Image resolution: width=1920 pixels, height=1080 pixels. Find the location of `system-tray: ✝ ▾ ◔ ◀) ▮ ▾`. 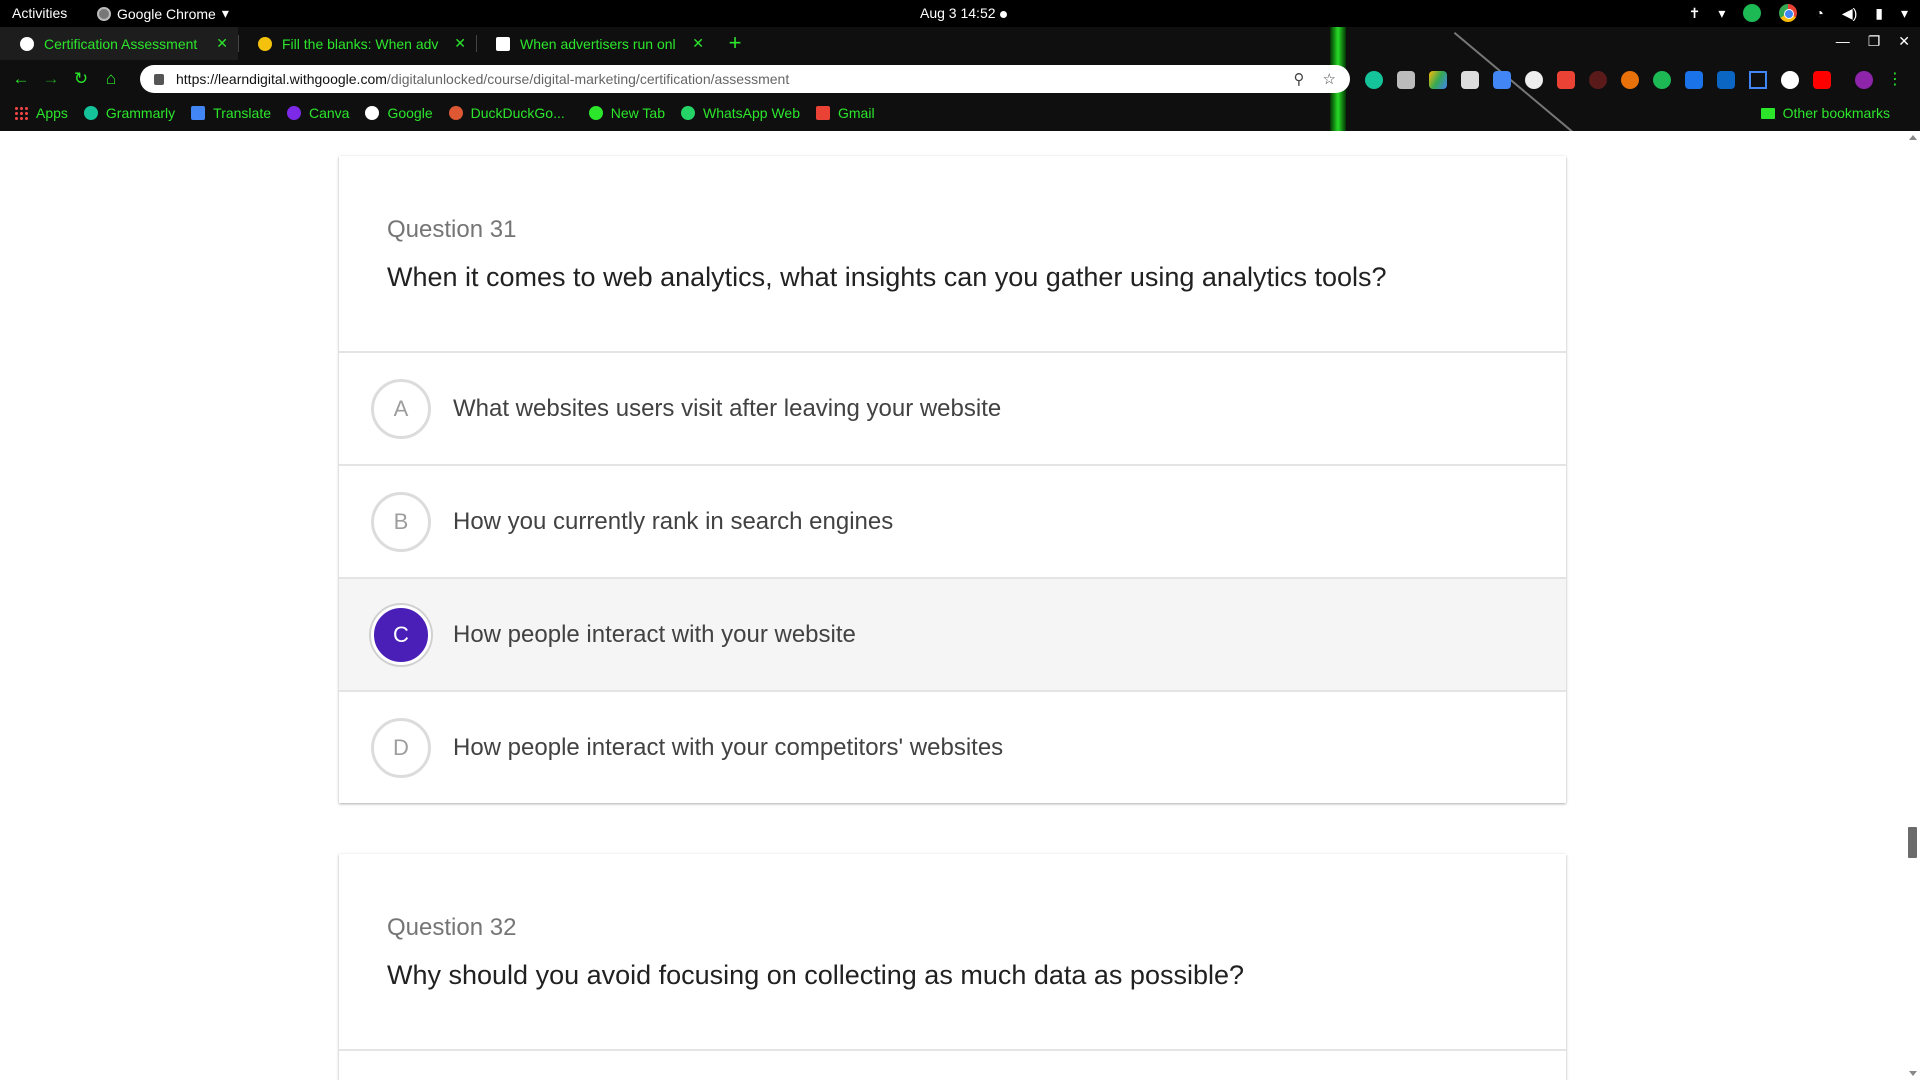

system-tray: ✝ ▾ ◔ ◀) ▮ ▾ is located at coordinates (1798, 13).